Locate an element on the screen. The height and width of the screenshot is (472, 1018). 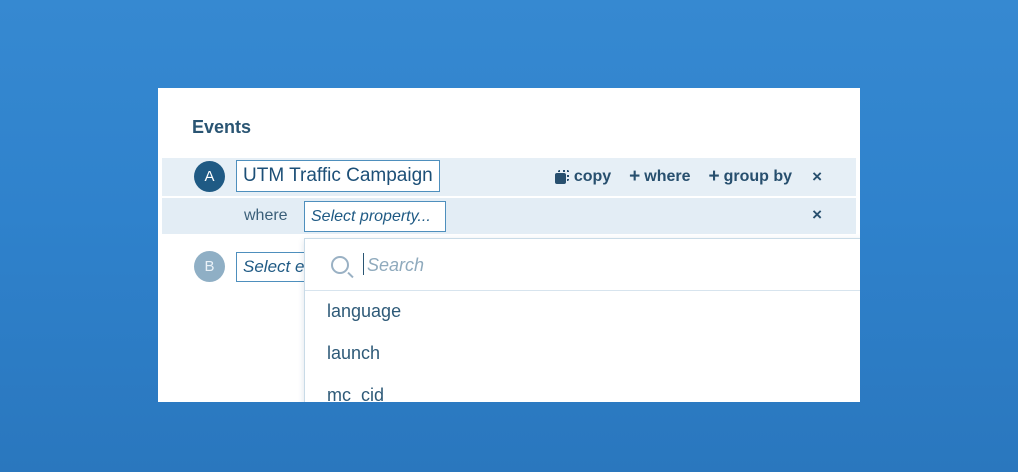
add-where-label: where is located at coordinates (667, 176).